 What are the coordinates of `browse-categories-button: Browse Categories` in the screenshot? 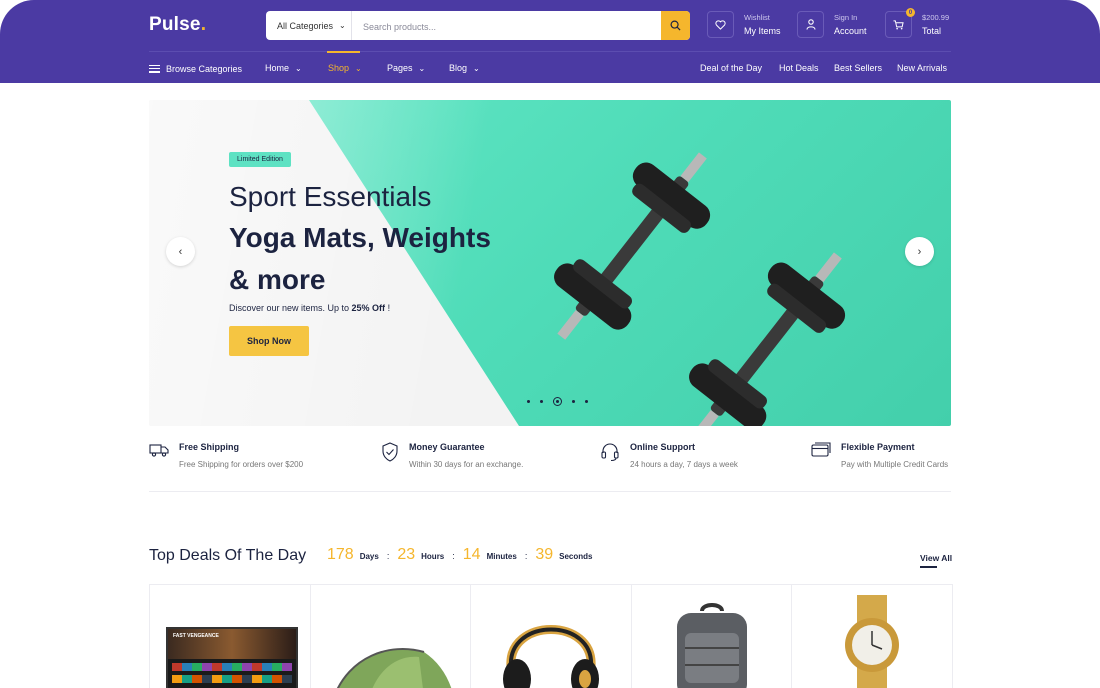 It's located at (195, 69).